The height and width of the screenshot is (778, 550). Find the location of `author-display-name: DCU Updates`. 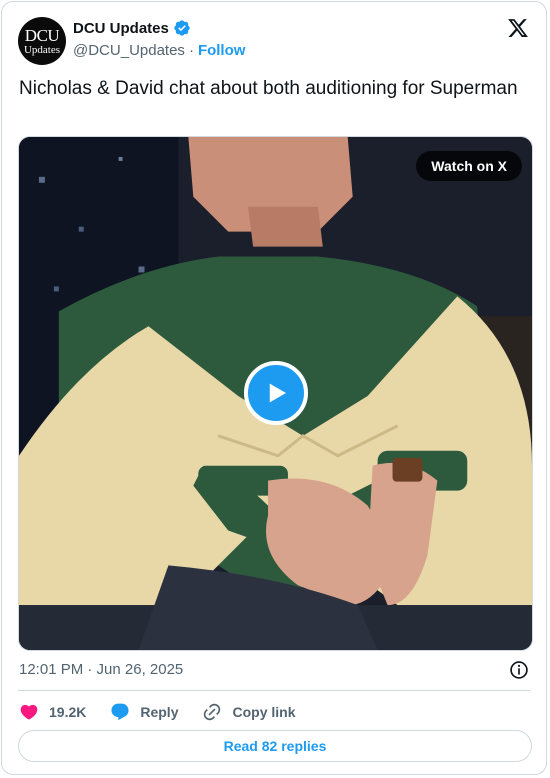

author-display-name: DCU Updates is located at coordinates (121, 28).